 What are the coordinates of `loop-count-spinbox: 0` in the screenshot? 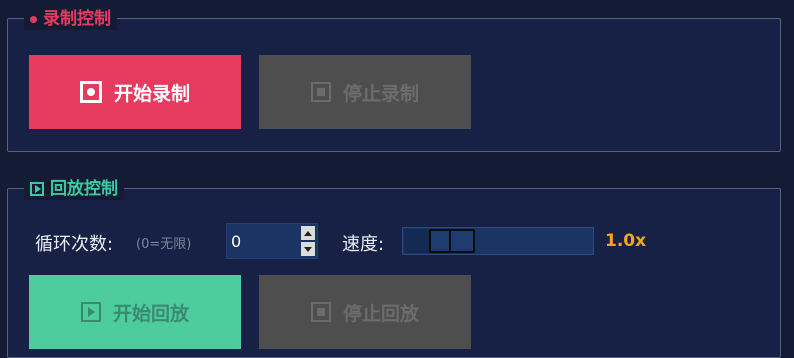 It's located at (272, 241).